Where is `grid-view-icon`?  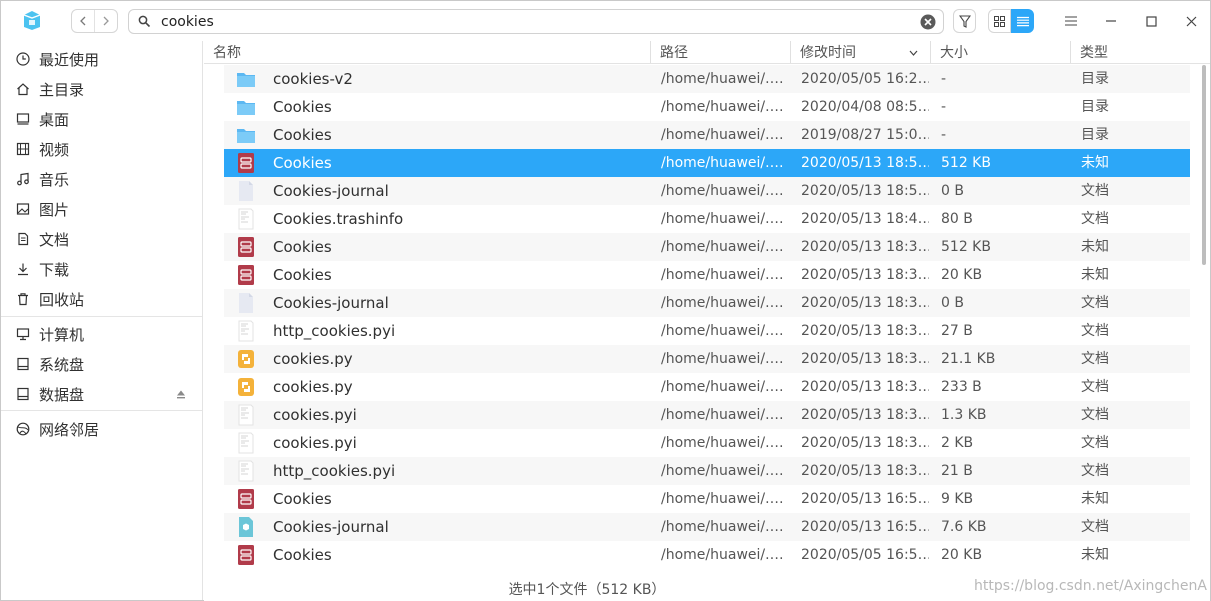 grid-view-icon is located at coordinates (999, 21).